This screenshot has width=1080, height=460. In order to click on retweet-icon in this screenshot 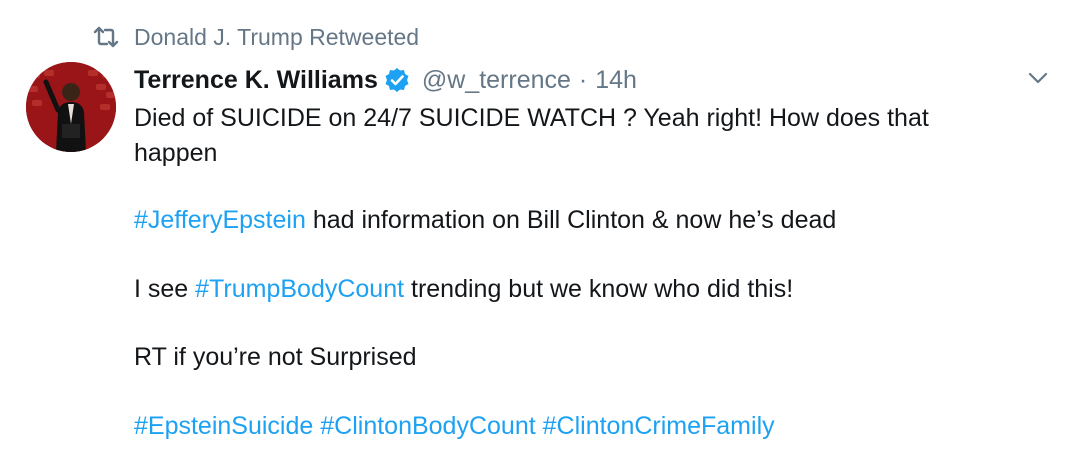, I will do `click(106, 37)`.